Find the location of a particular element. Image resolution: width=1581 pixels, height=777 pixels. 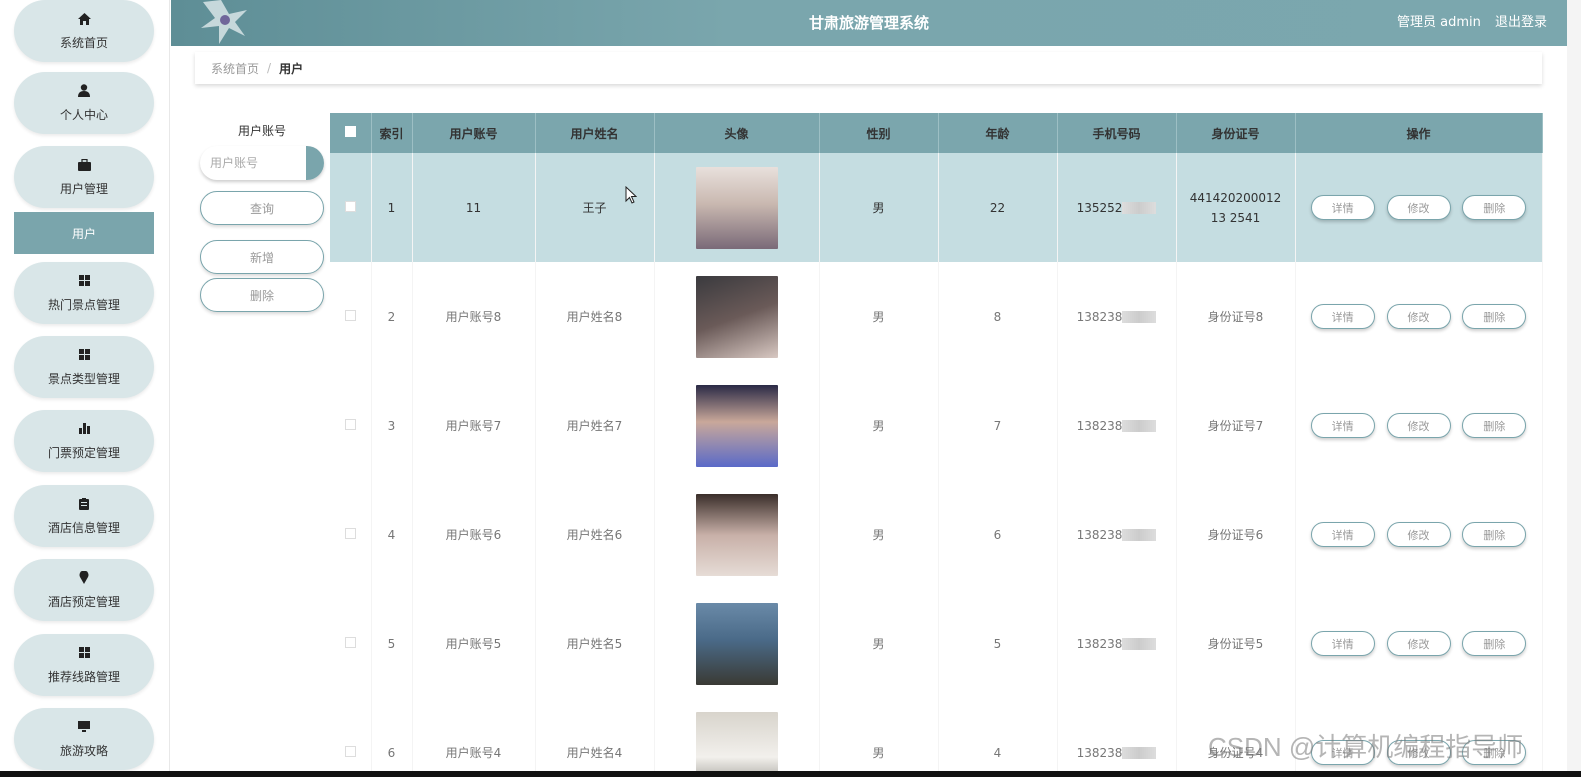

table-row: 4 用户账号6 用户姓名6 男 6 138238 身份证号6 详情 修改 删除 is located at coordinates (936, 534).